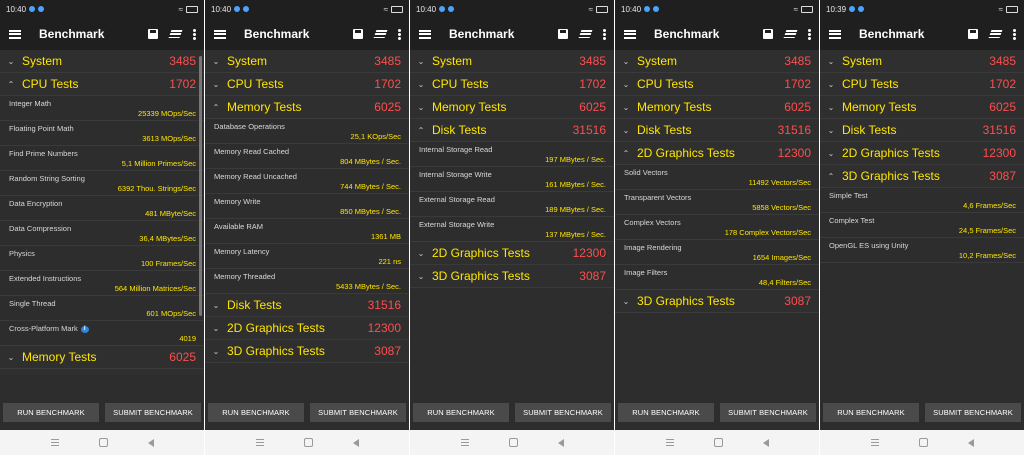 This screenshot has height=455, width=1024. I want to click on chevron-down-icon: ⌄, so click(626, 301).